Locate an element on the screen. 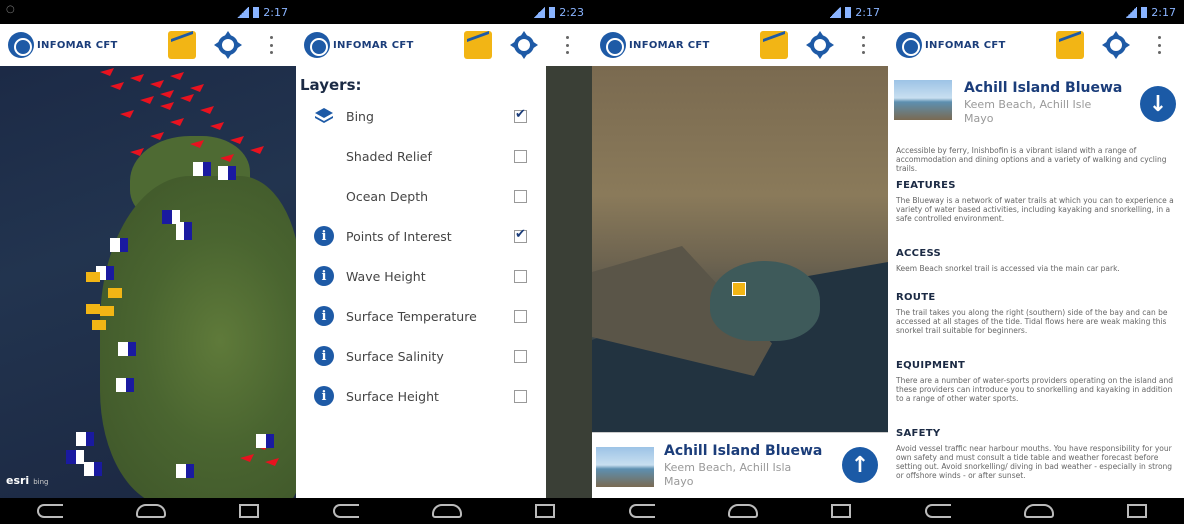 This screenshot has width=1184, height=524. layer-label: Shaded Relief is located at coordinates (389, 156).